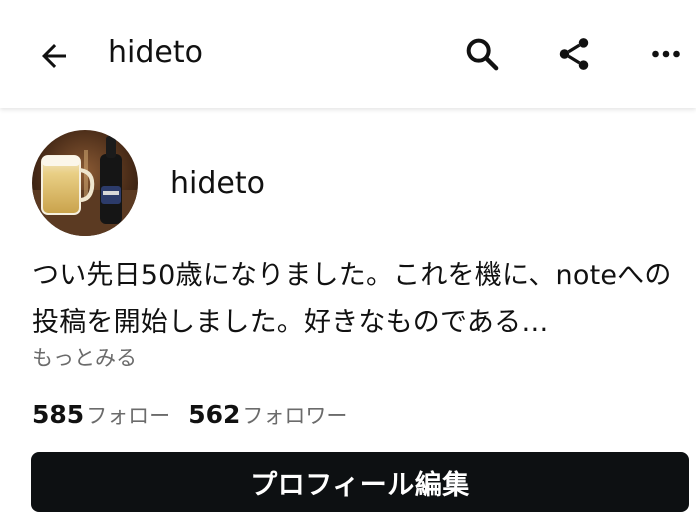 This screenshot has height=521, width=696. I want to click on edit-profile-button: プロフィール編集, so click(360, 482).